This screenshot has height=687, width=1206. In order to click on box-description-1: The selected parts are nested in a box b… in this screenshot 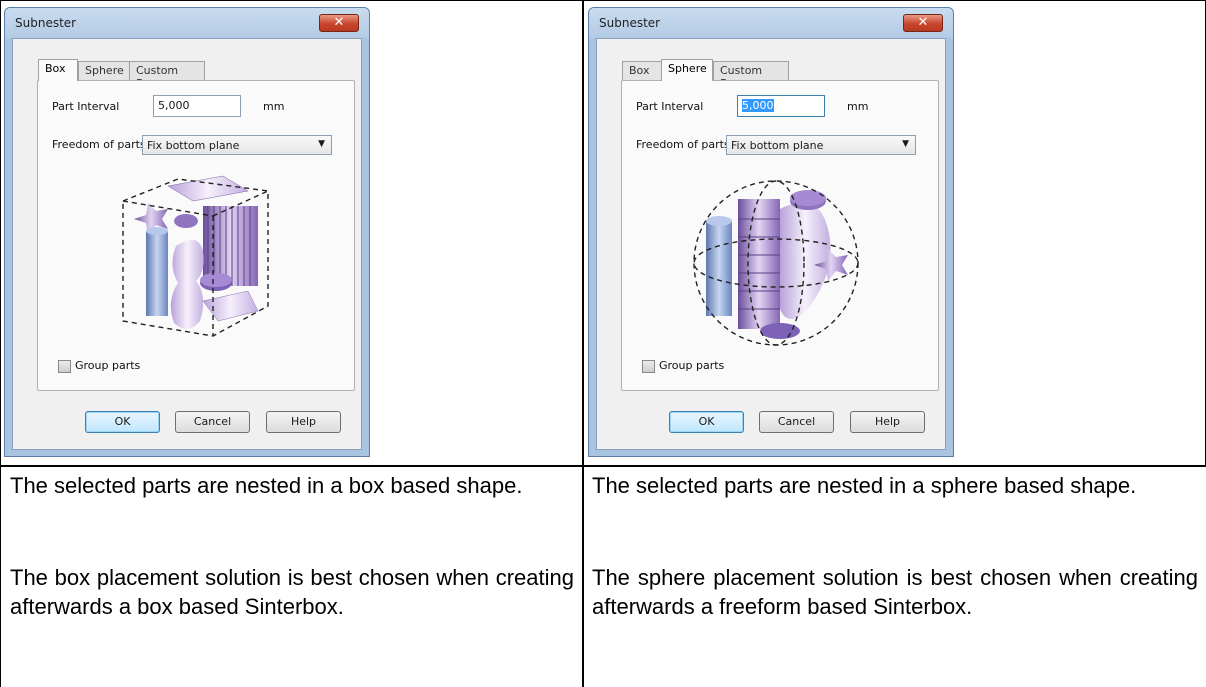, I will do `click(266, 485)`.